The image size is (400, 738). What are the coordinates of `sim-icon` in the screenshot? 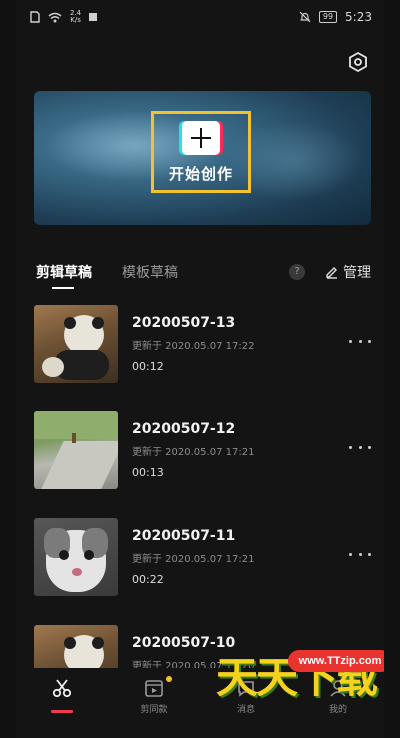 It's located at (35, 17).